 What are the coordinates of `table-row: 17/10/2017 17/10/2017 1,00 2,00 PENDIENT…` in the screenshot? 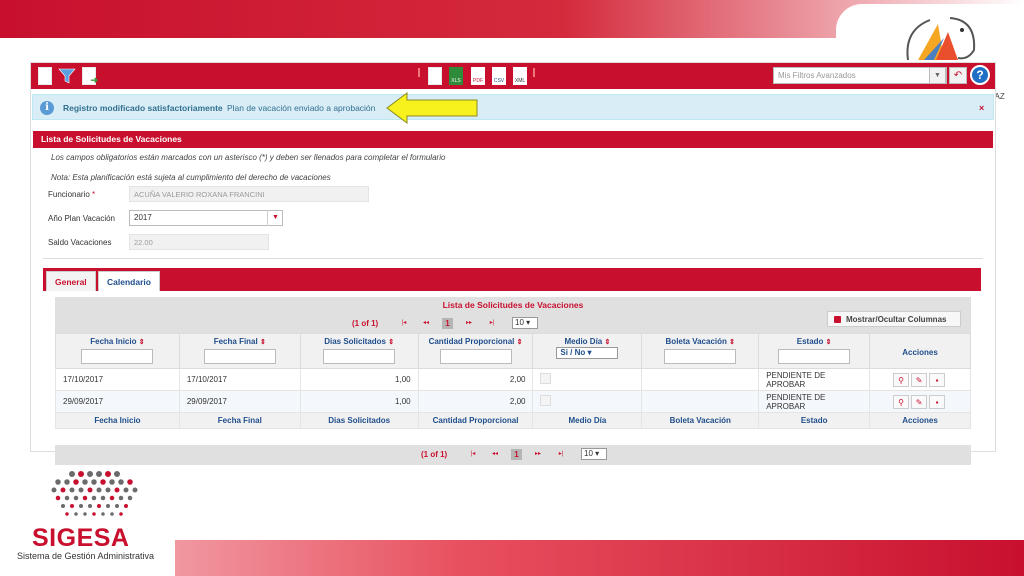 It's located at (513, 379).